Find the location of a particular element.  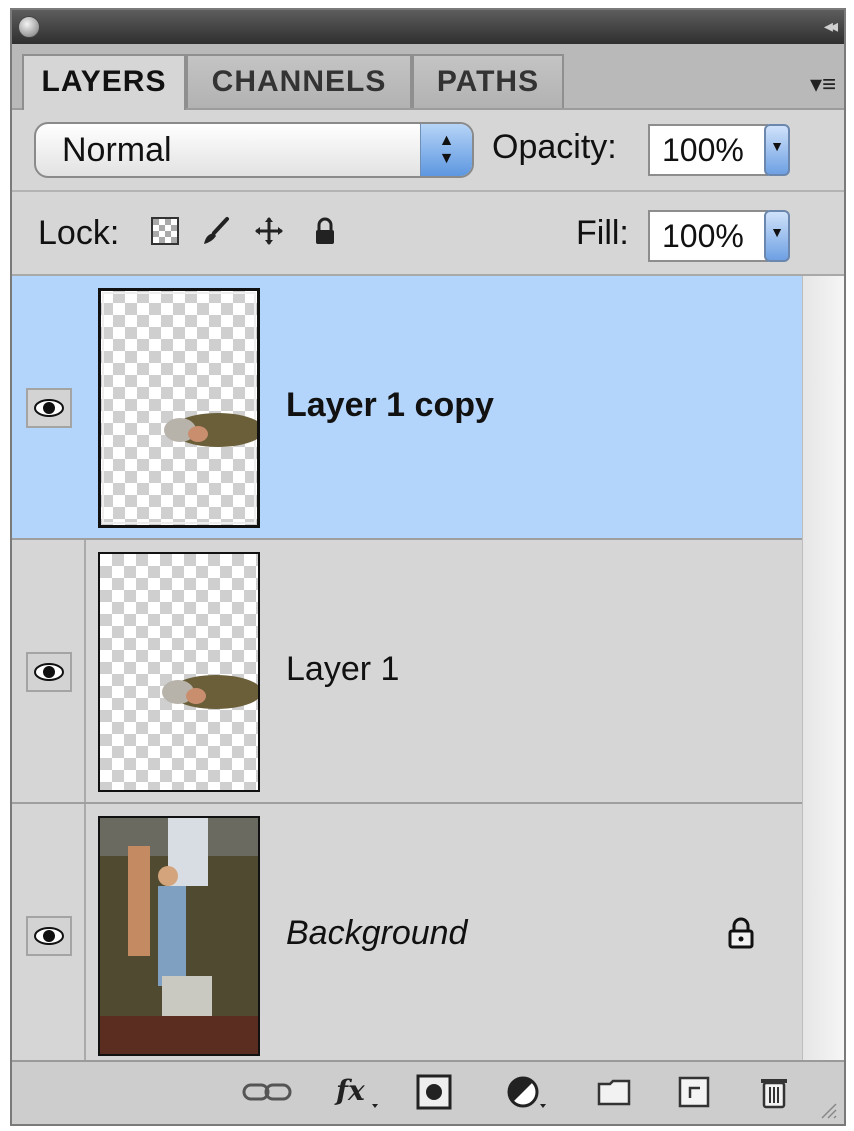

lock-transparent-pixels-icon is located at coordinates (165, 231).